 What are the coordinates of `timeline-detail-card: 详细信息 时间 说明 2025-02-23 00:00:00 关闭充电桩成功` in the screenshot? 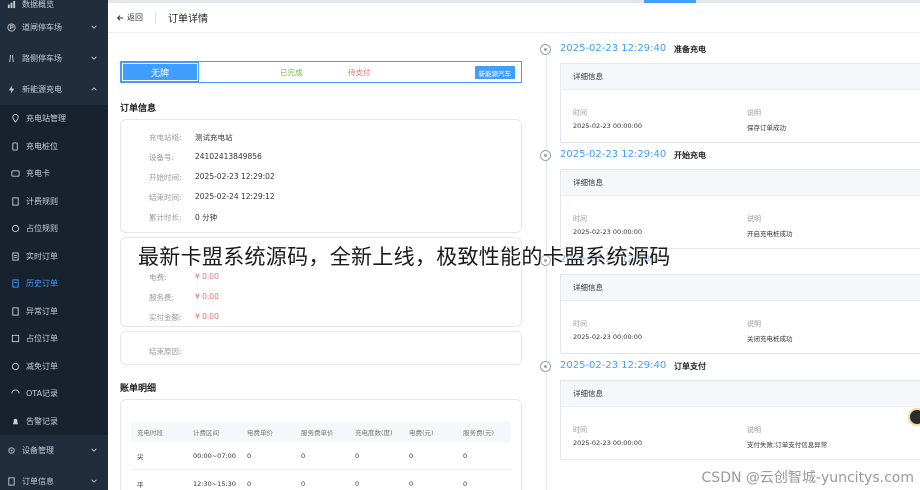 It's located at (740, 314).